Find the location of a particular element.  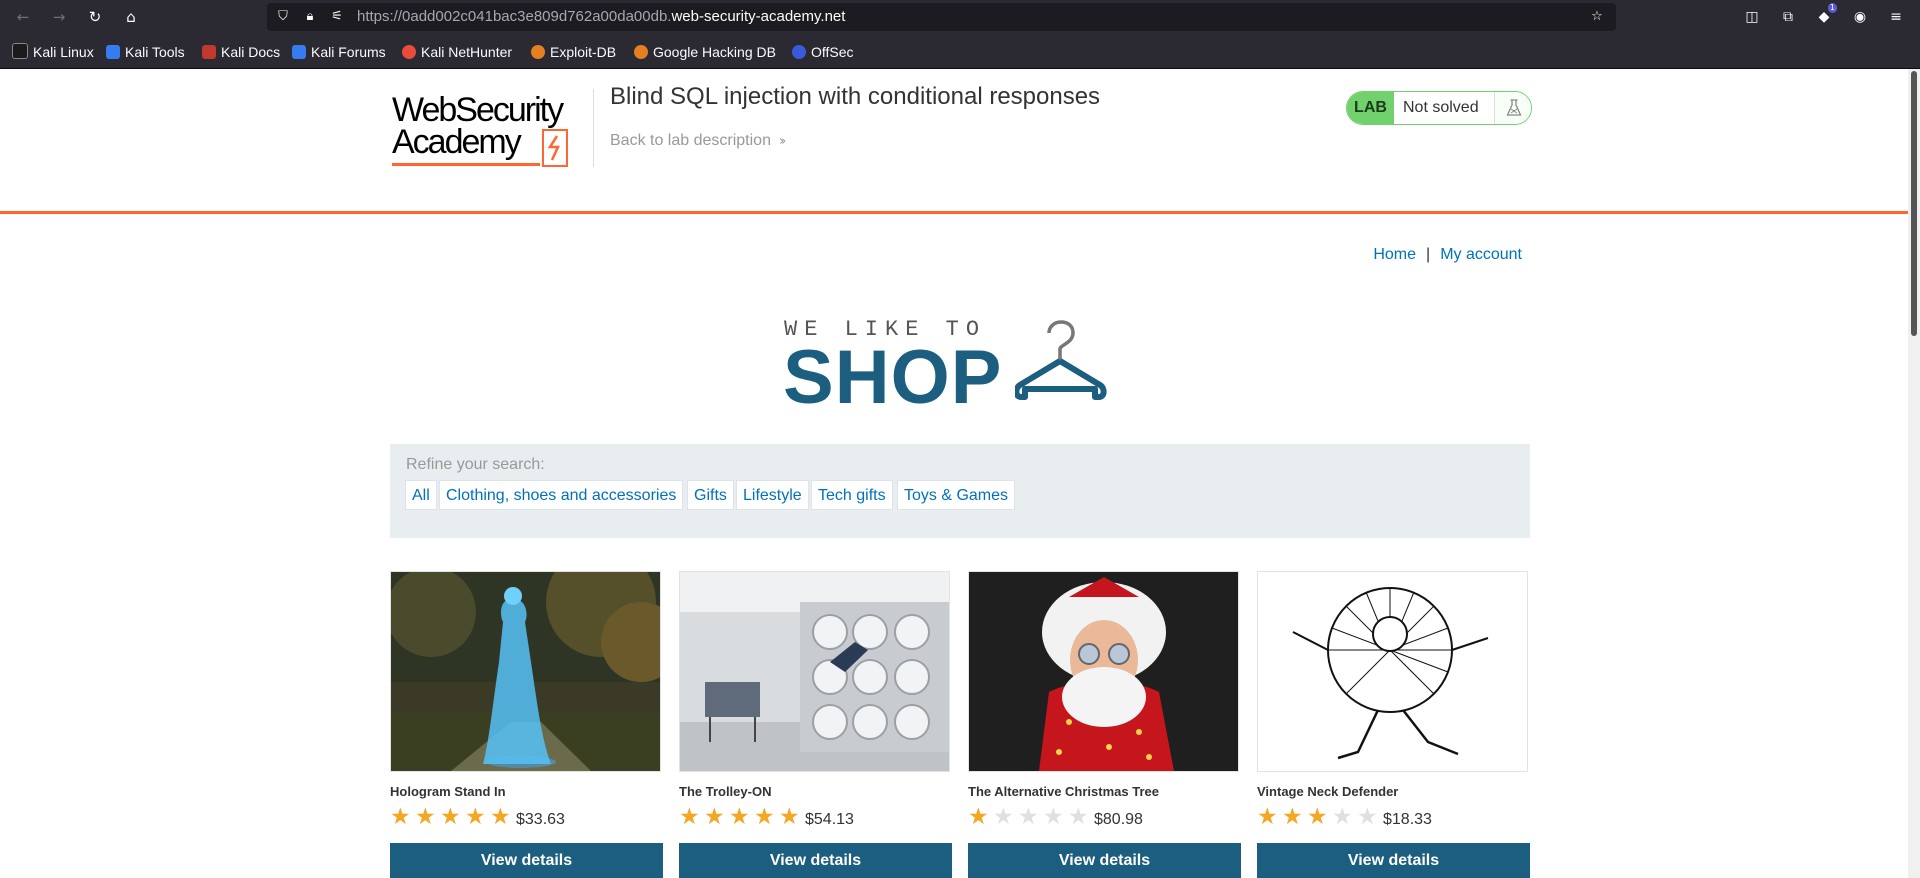

coat-hanger-icon is located at coordinates (1061, 360).